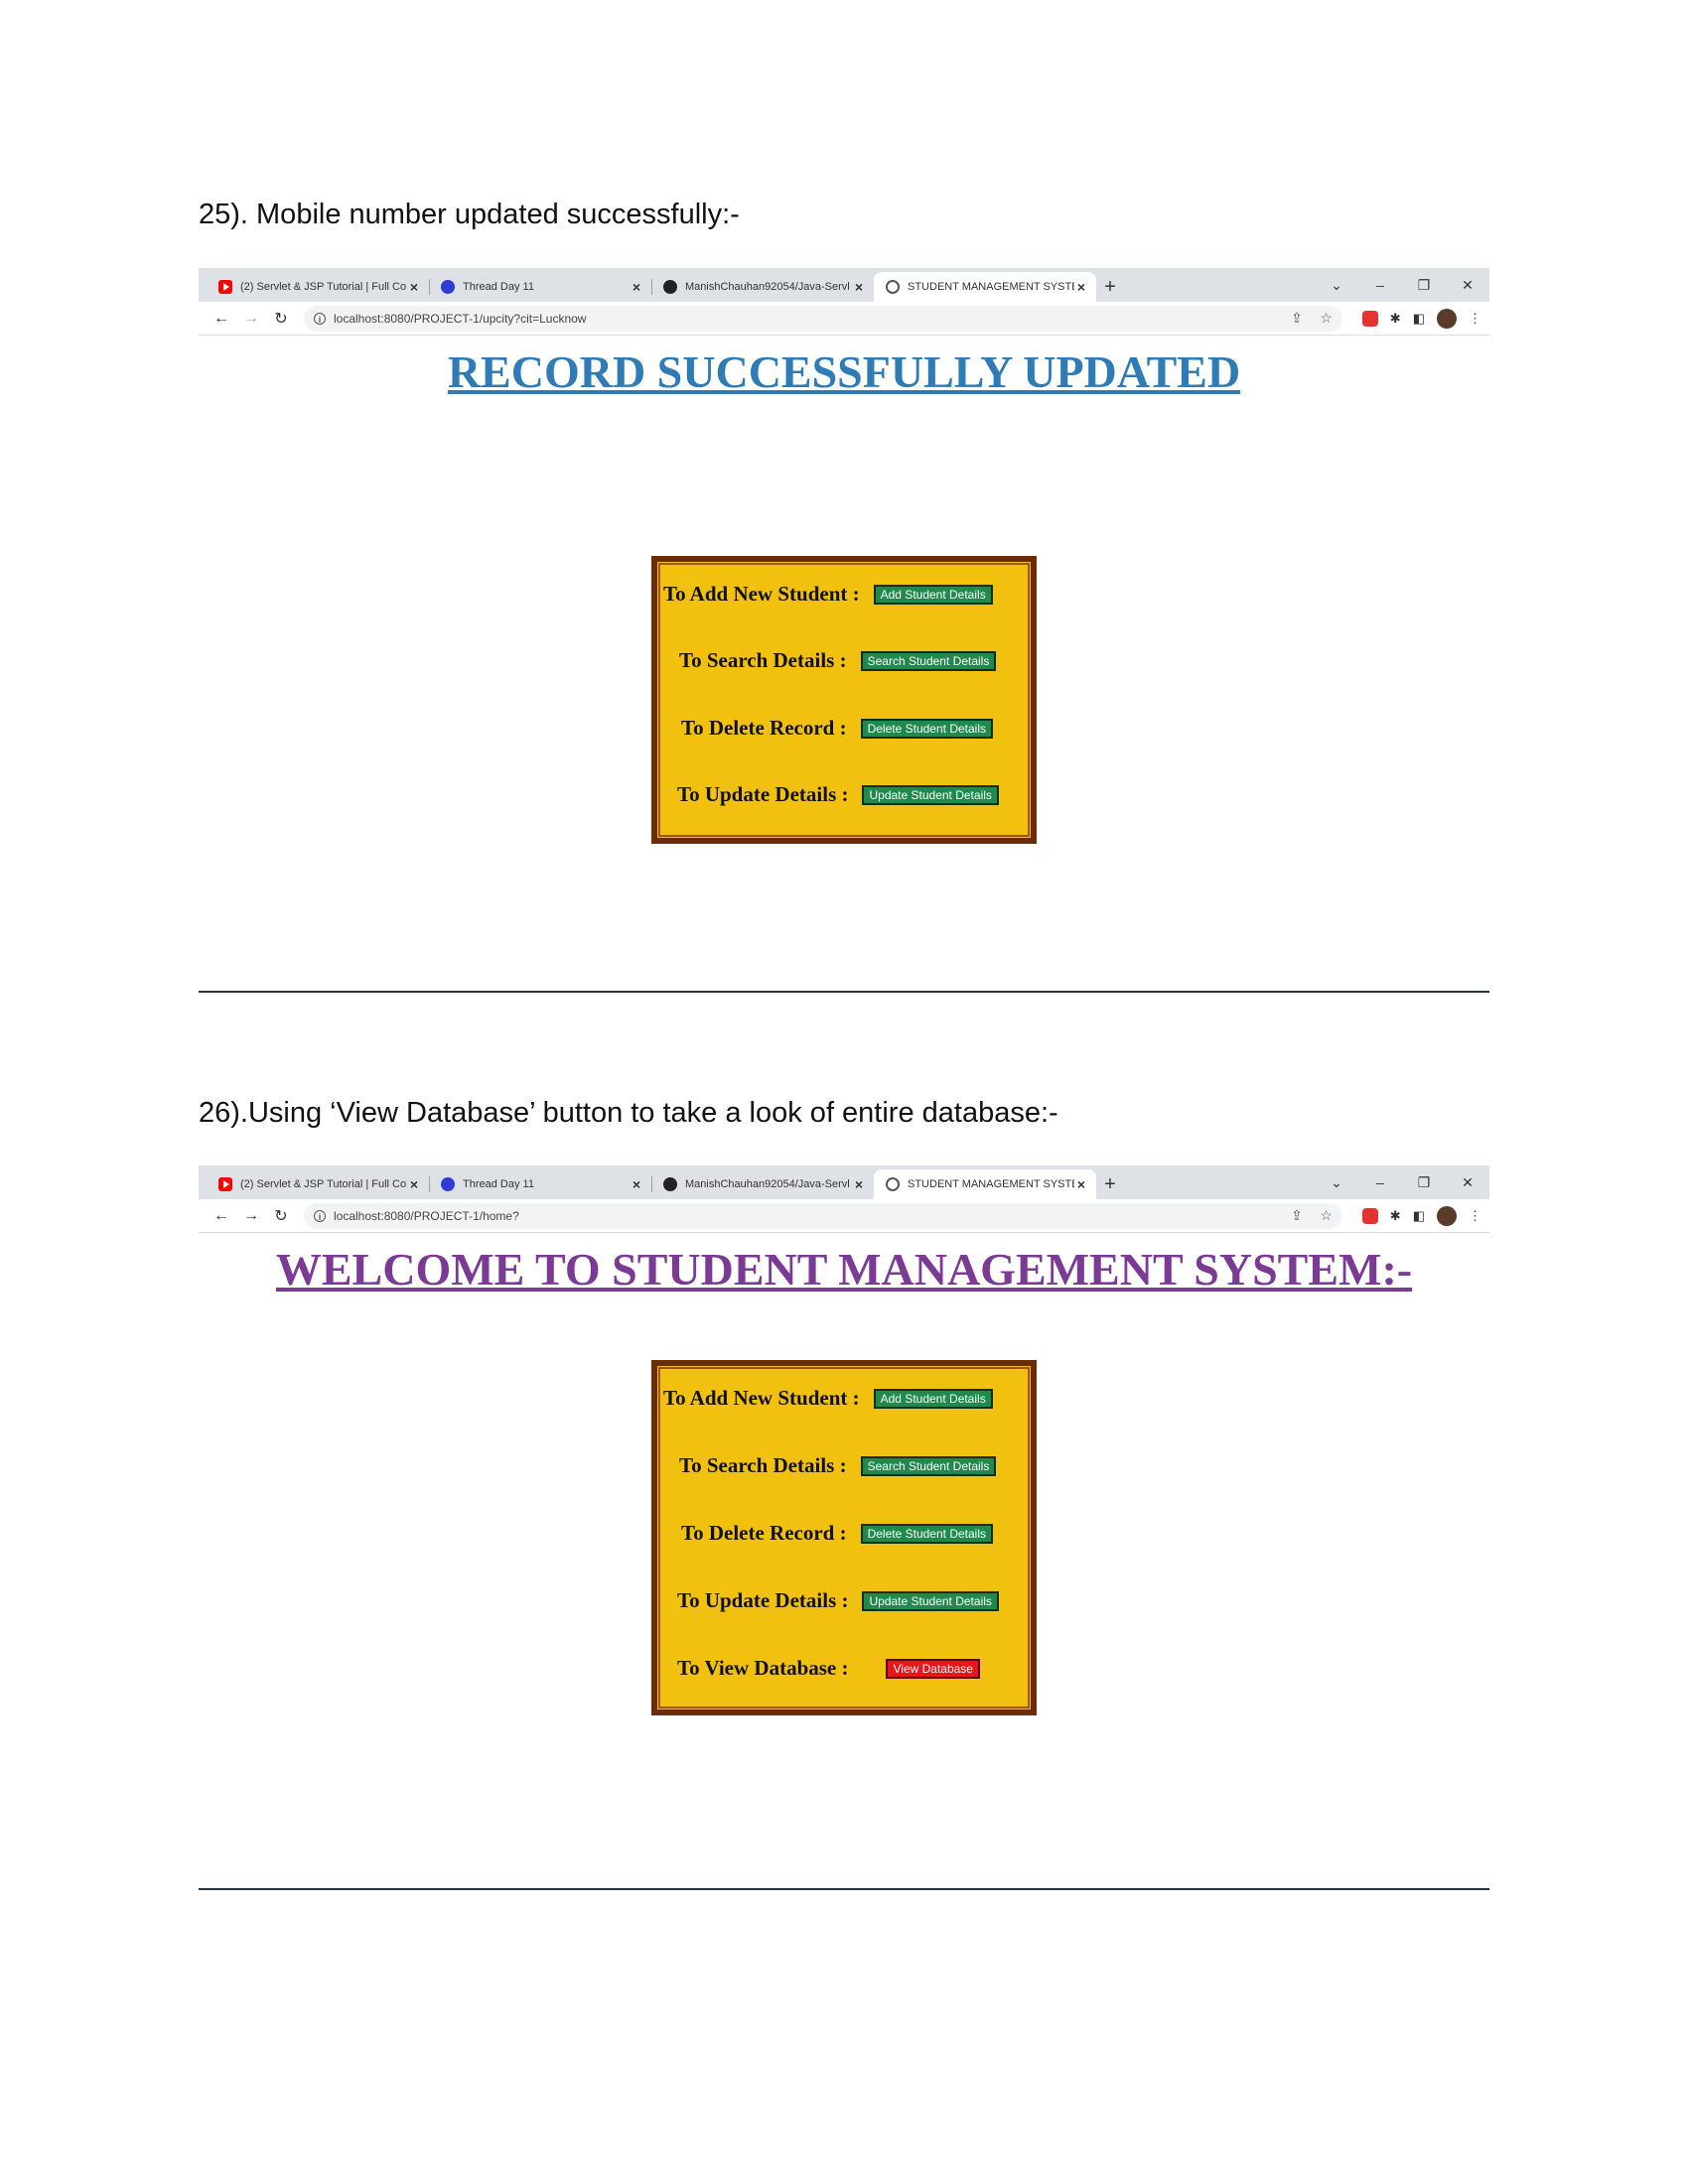 Image resolution: width=1688 pixels, height=2184 pixels. What do you see at coordinates (844, 1398) in the screenshot?
I see `menu-row: To Add New Student : Add Student Details` at bounding box center [844, 1398].